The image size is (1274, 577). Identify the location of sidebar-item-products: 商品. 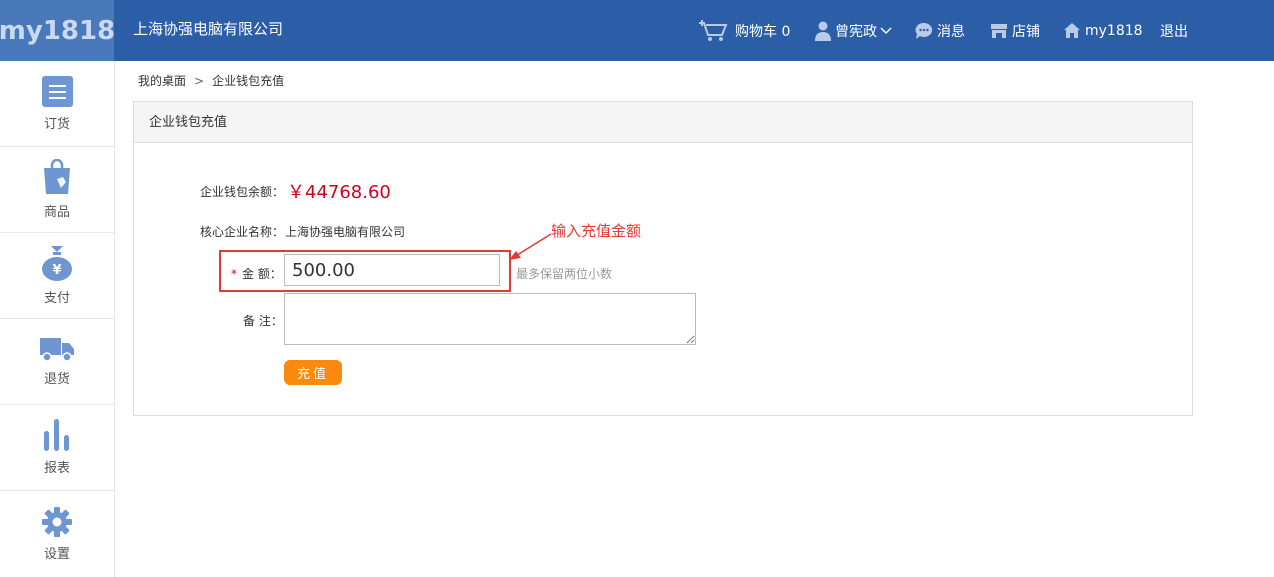
(57, 190).